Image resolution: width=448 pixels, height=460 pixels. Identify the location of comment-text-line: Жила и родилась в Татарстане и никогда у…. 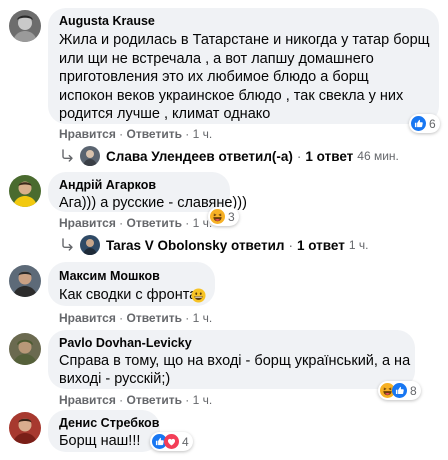
(244, 40).